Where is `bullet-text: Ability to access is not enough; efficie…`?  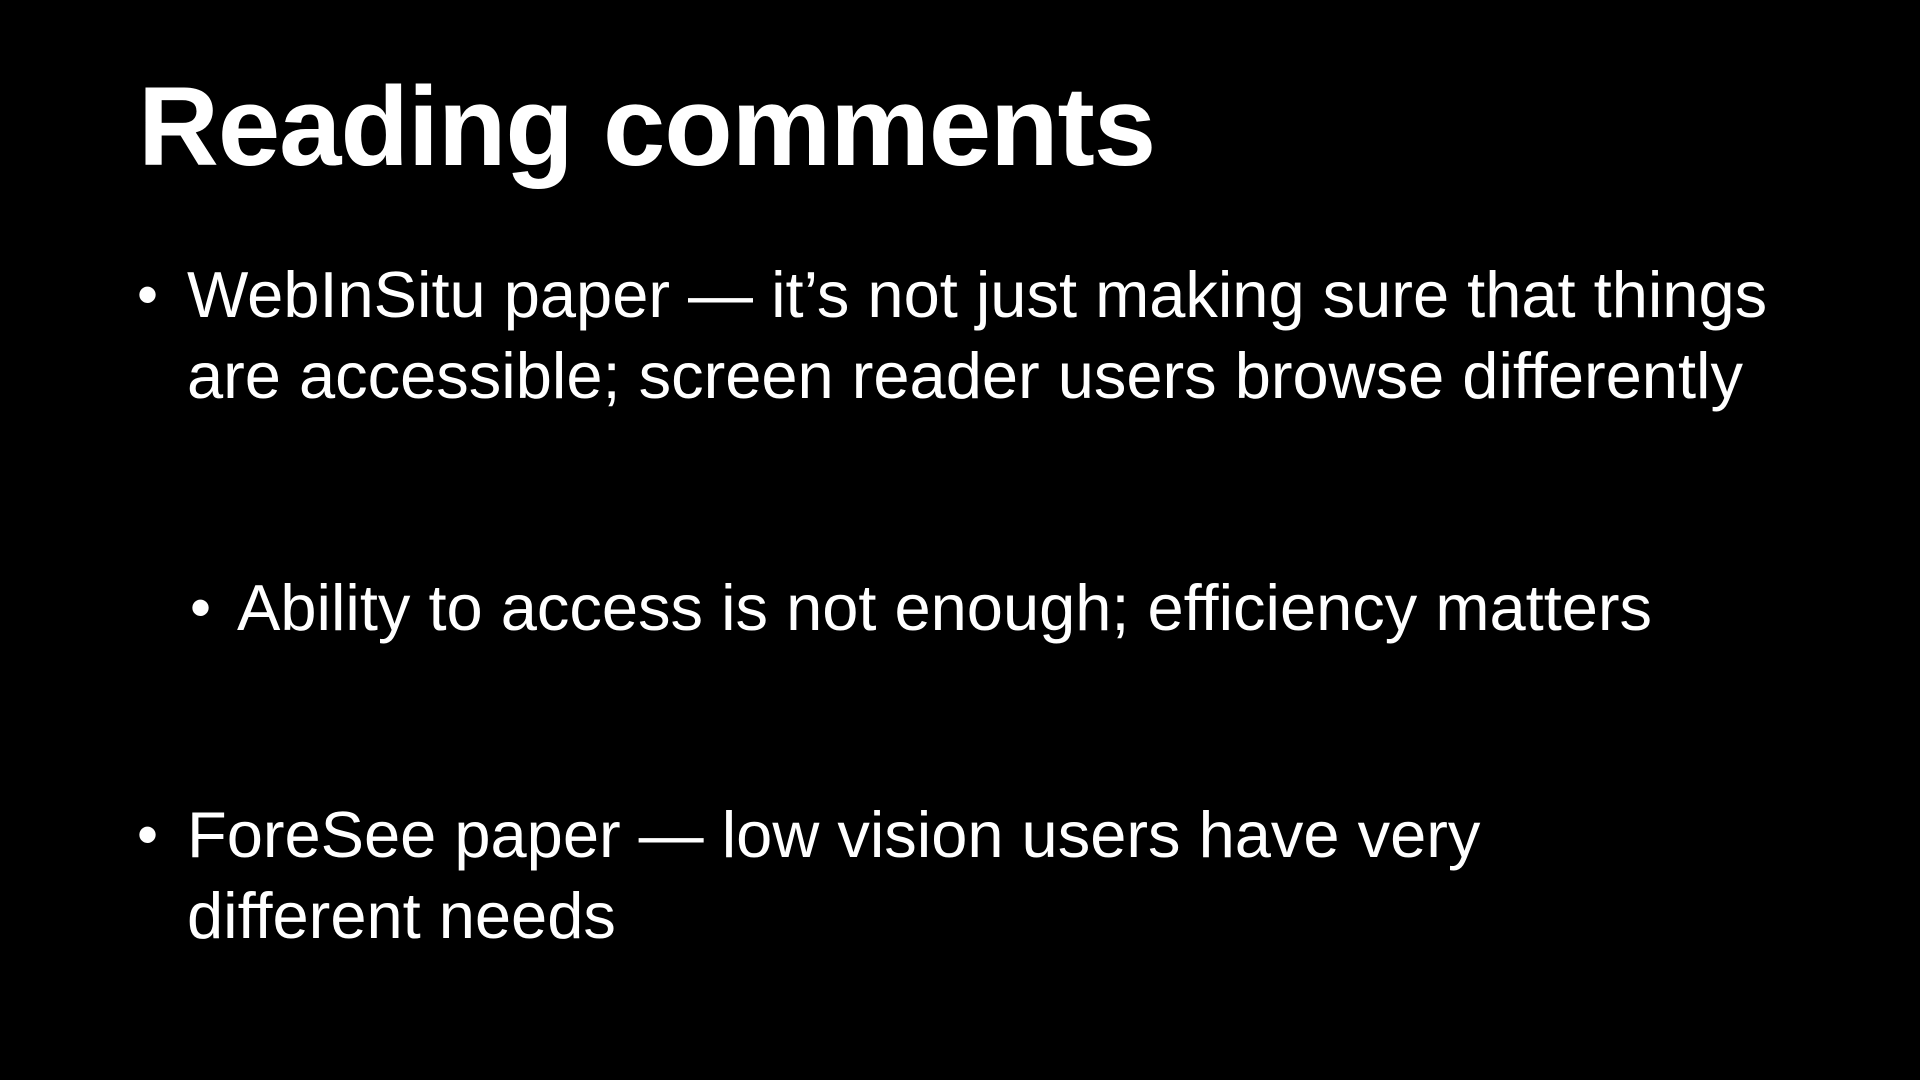 bullet-text: Ability to access is not enough; efficie… is located at coordinates (945, 607).